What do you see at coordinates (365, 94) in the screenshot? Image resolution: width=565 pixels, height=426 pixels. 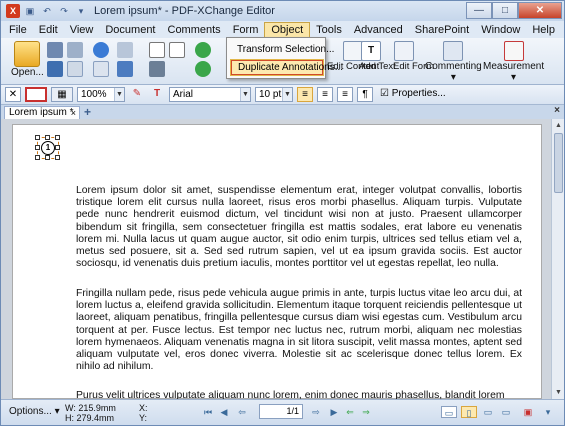 I see `text-format-icon: ¶` at bounding box center [365, 94].